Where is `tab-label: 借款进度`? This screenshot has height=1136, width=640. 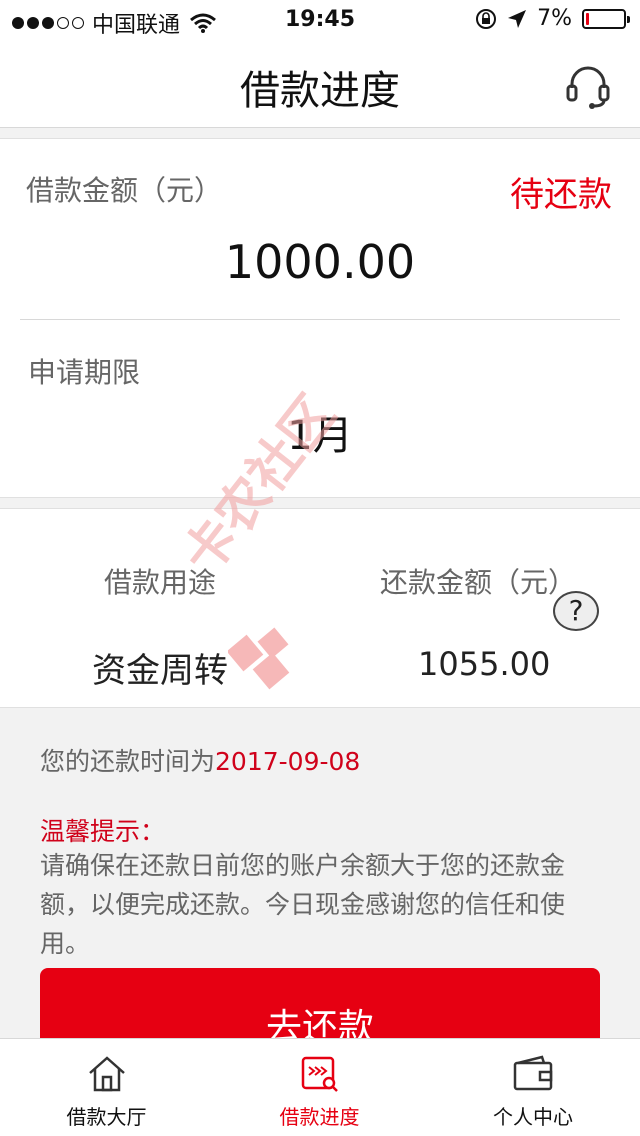 tab-label: 借款进度 is located at coordinates (319, 1117).